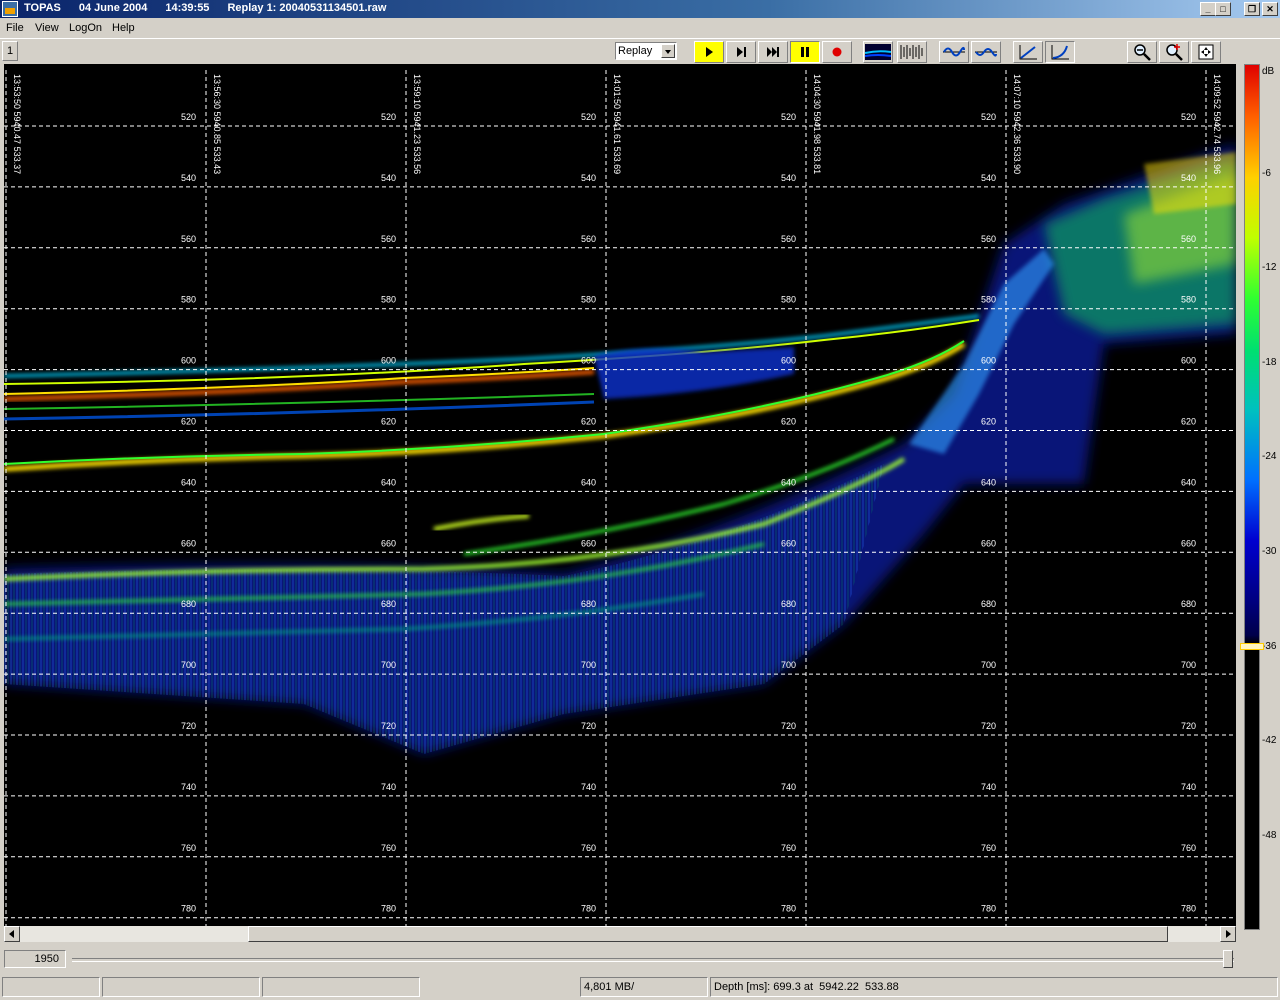  I want to click on position-slider-thumb, so click(1228, 959).